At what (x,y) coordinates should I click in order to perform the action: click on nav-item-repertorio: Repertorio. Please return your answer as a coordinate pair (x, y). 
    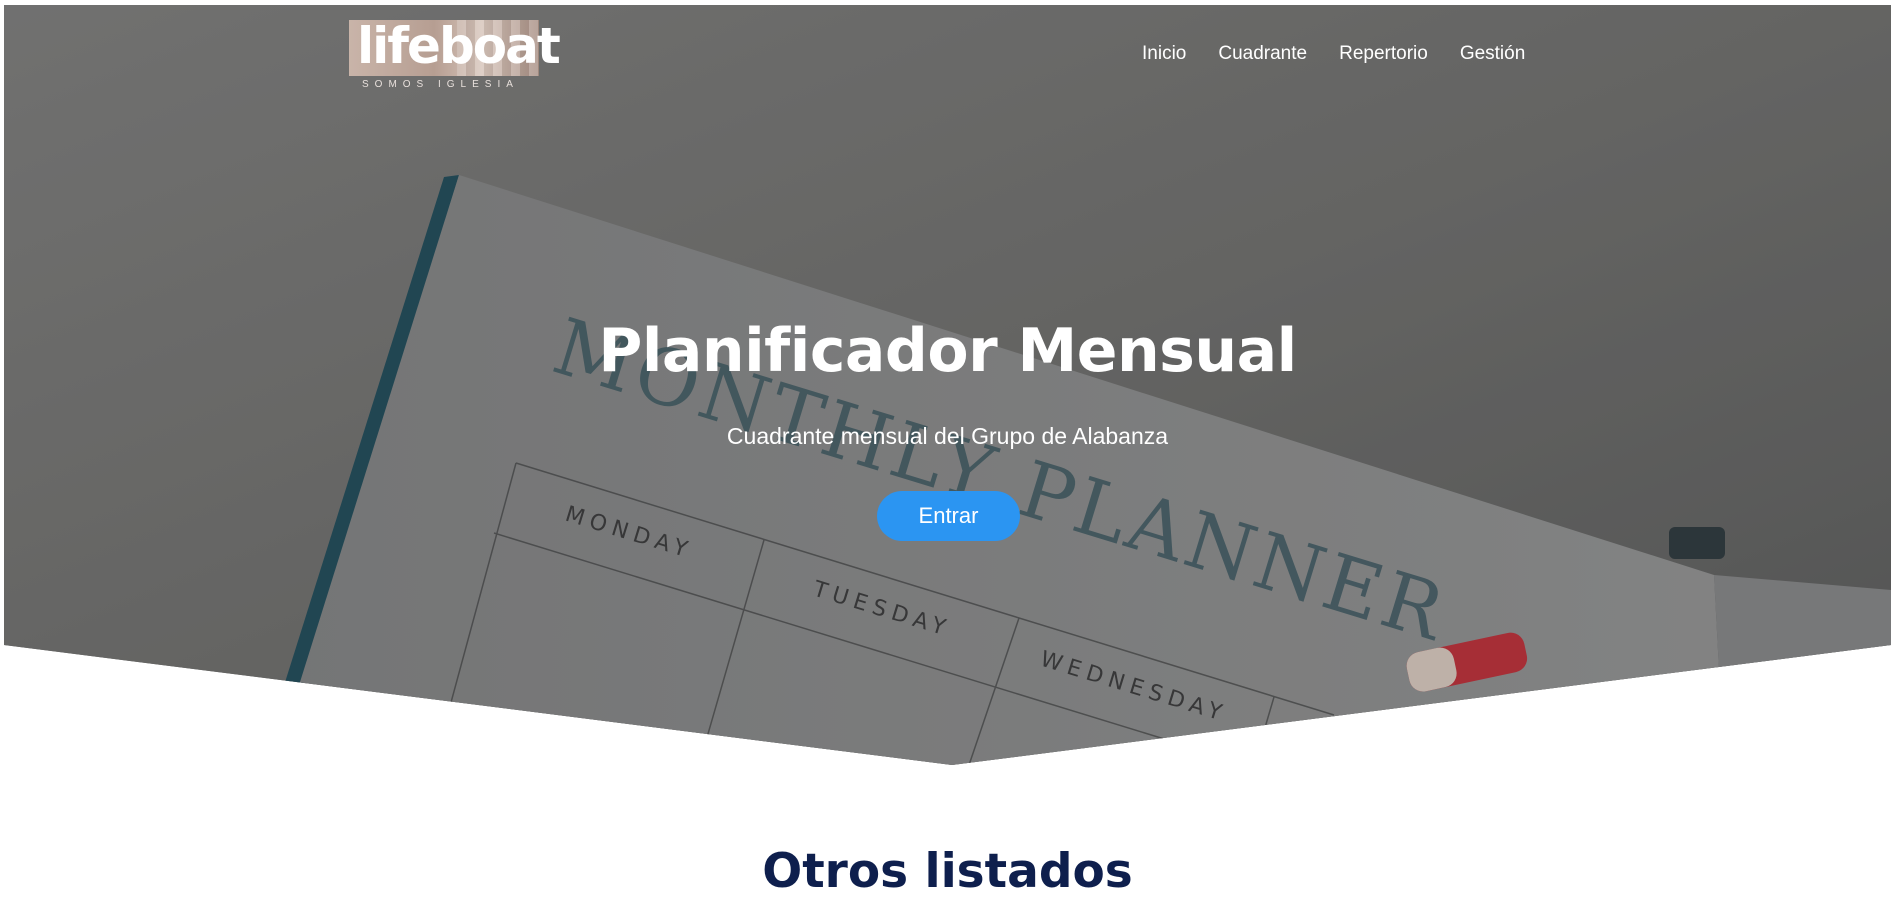
    Looking at the image, I should click on (1383, 54).